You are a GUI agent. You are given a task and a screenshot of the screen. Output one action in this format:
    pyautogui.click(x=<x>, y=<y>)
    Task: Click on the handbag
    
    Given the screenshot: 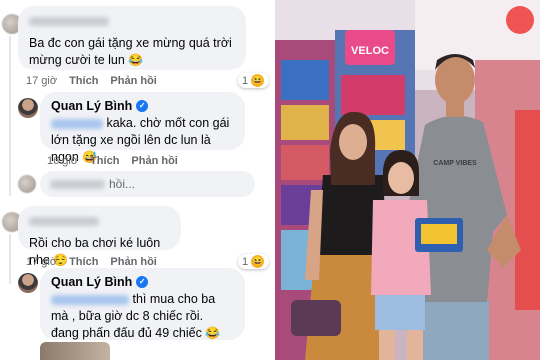 What is the action you would take?
    pyautogui.click(x=316, y=318)
    